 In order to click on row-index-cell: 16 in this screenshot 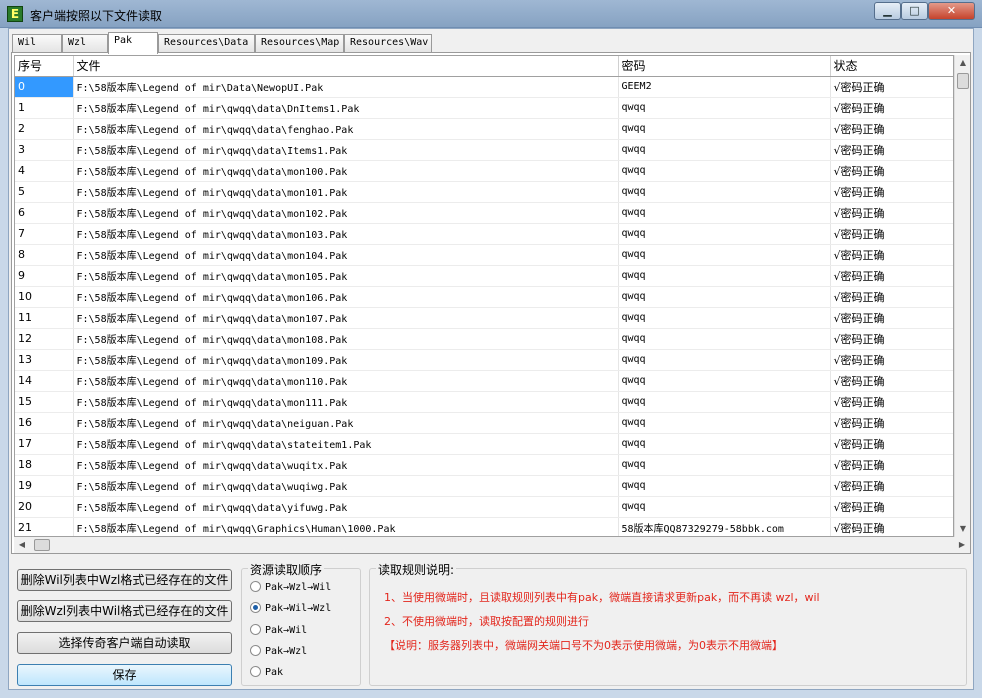, I will do `click(44, 423)`.